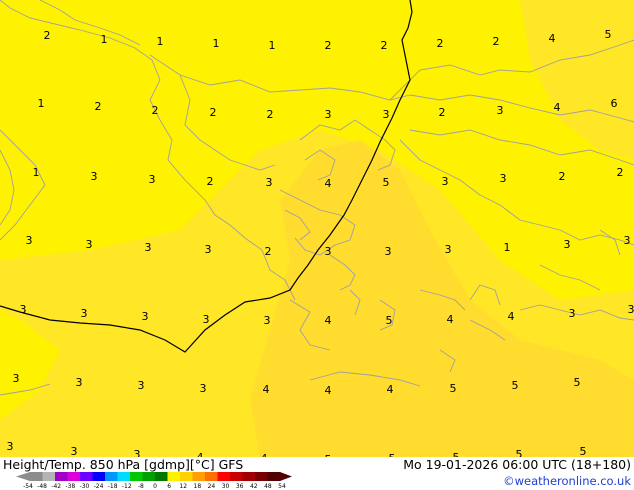  Describe the element at coordinates (567, 481) in the screenshot. I see `credit-link: ©weatheronline.co.uk` at that location.